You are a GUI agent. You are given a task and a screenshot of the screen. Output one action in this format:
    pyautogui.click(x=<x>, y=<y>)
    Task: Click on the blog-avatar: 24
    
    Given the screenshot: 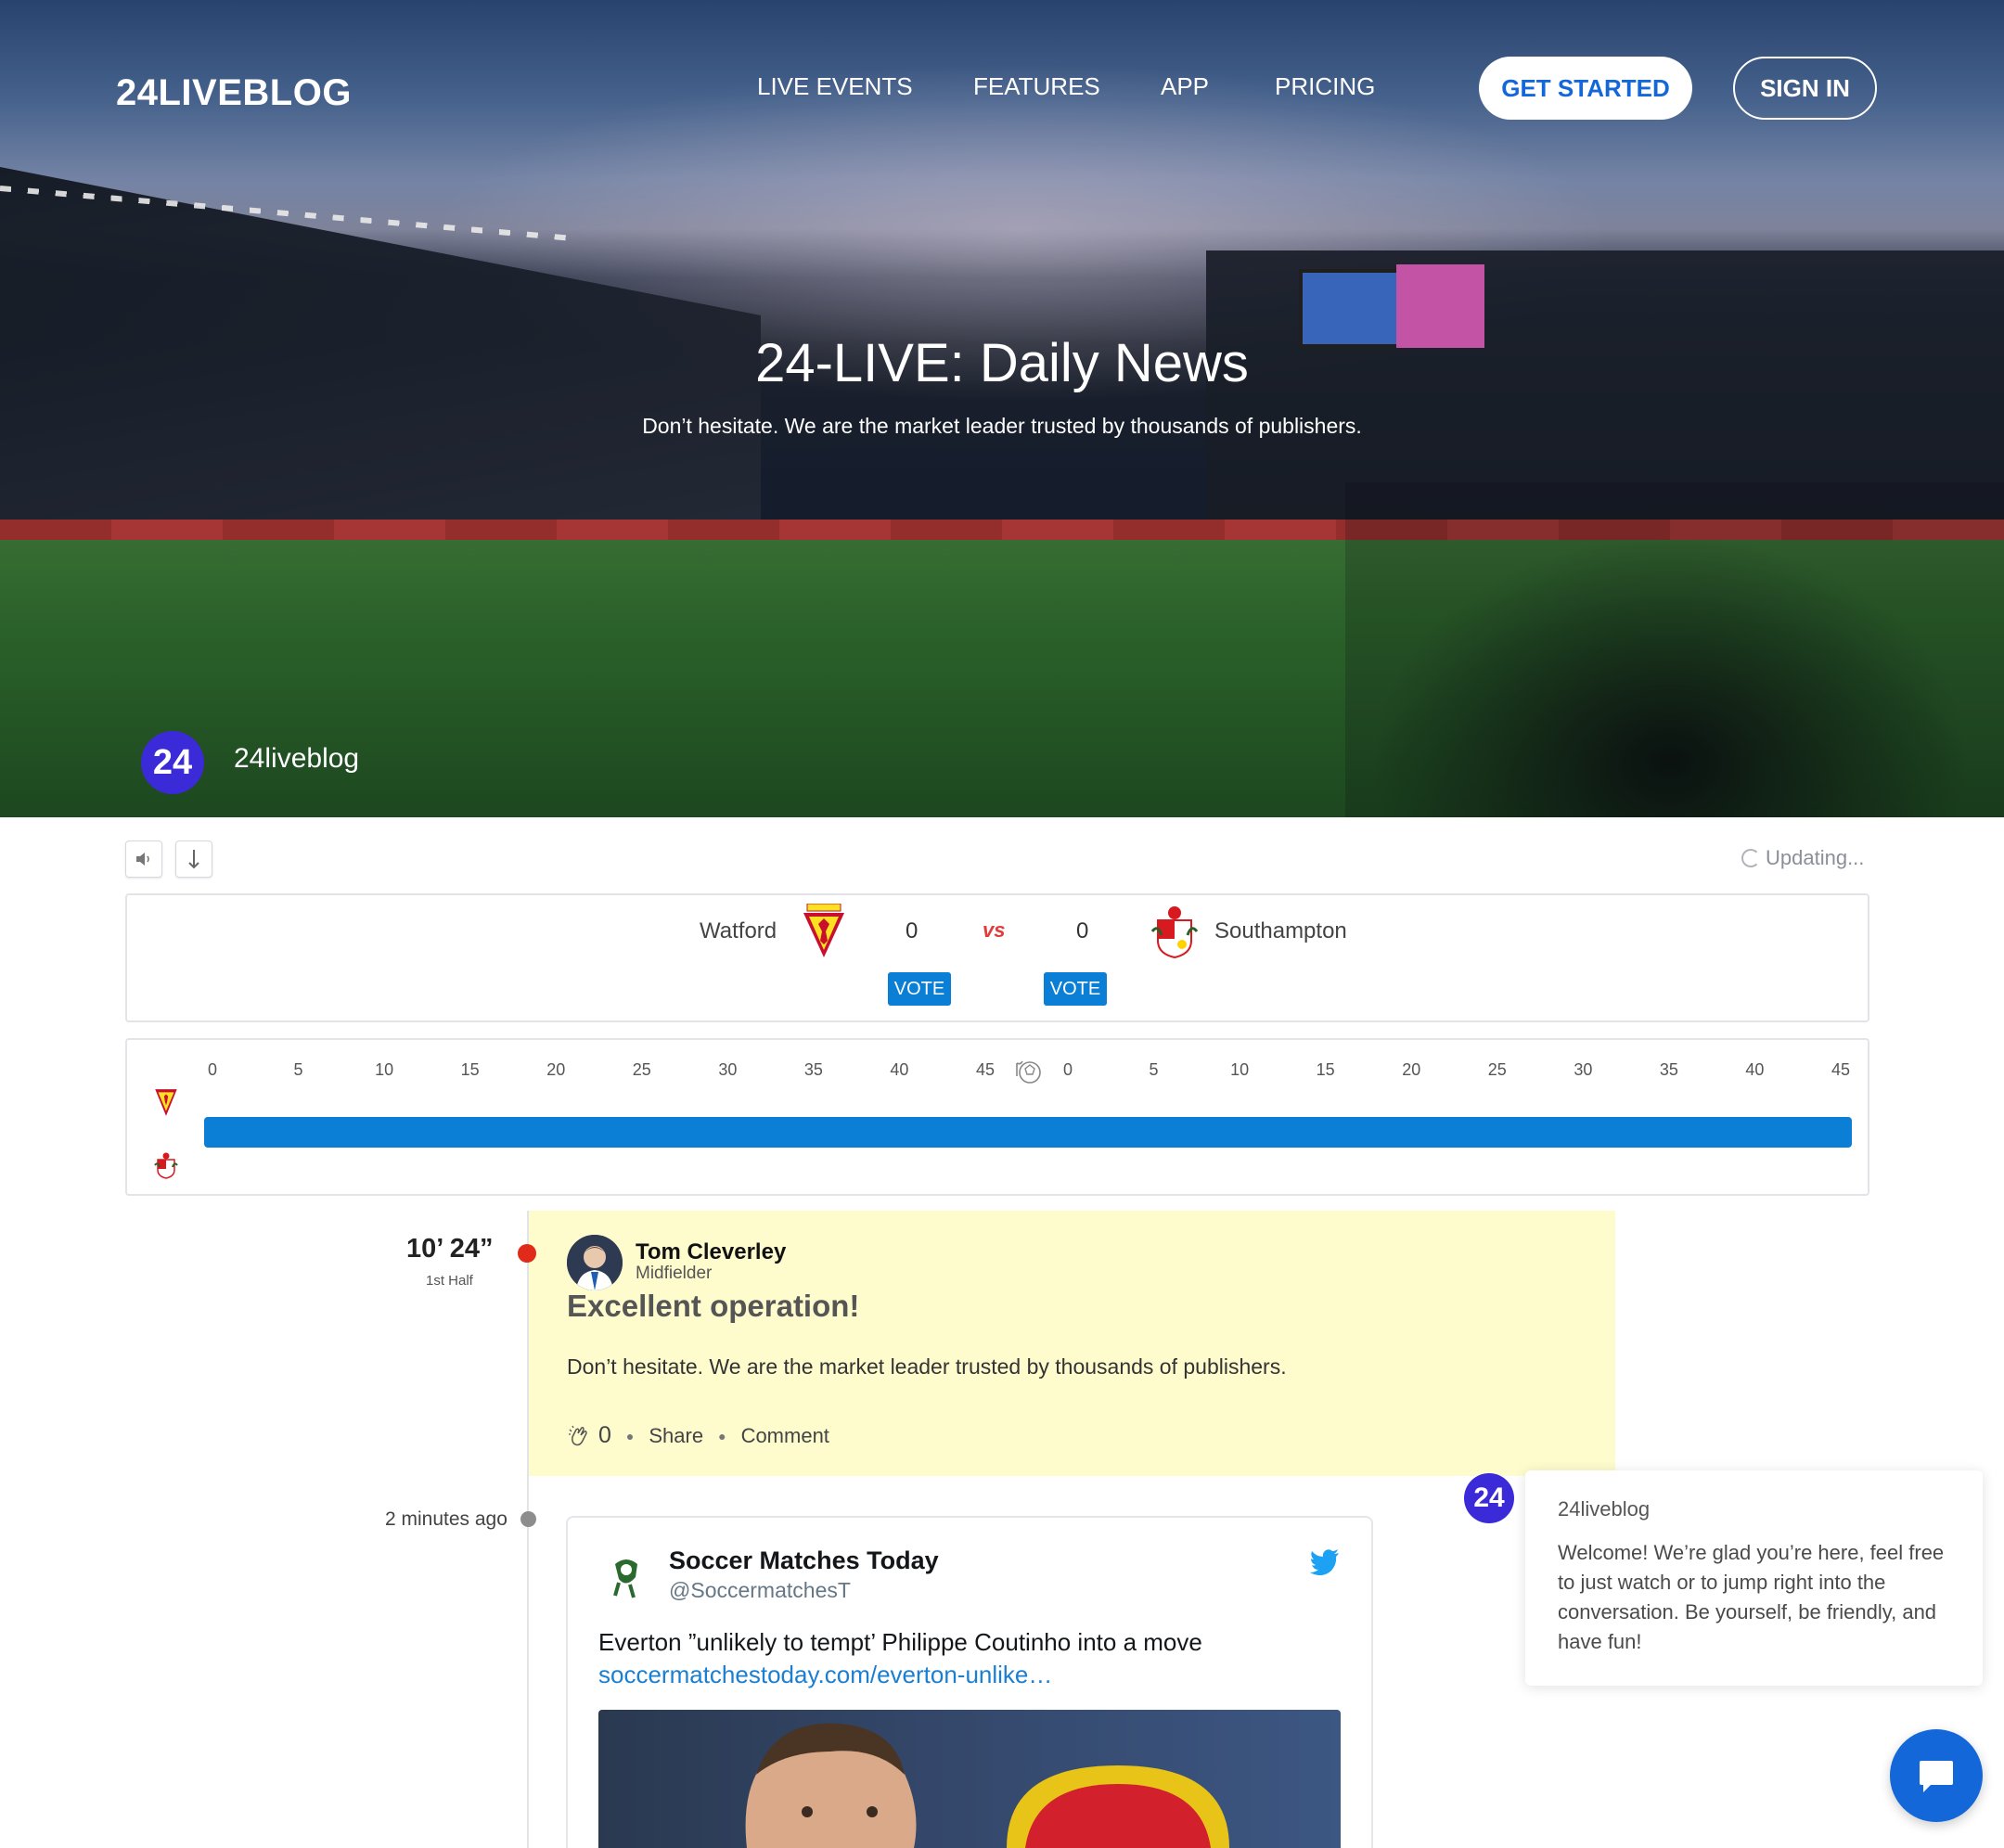 What is the action you would take?
    pyautogui.click(x=173, y=762)
    